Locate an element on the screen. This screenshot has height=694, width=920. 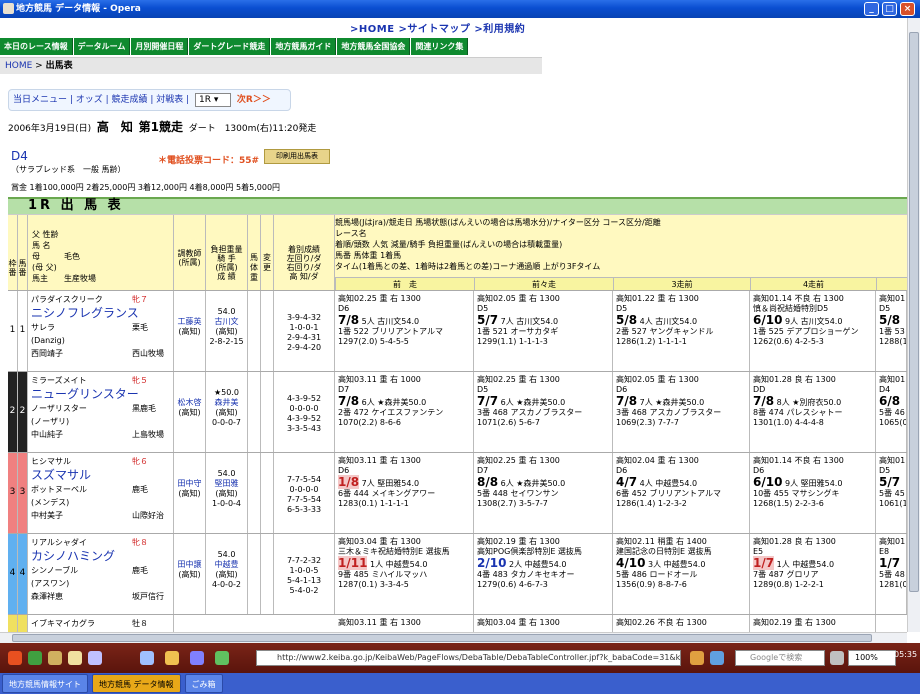
header-horse: 父 性齢 馬 名 母 毛色 (母 父) 馬主 生産牧場 is located at coordinates (101, 253).